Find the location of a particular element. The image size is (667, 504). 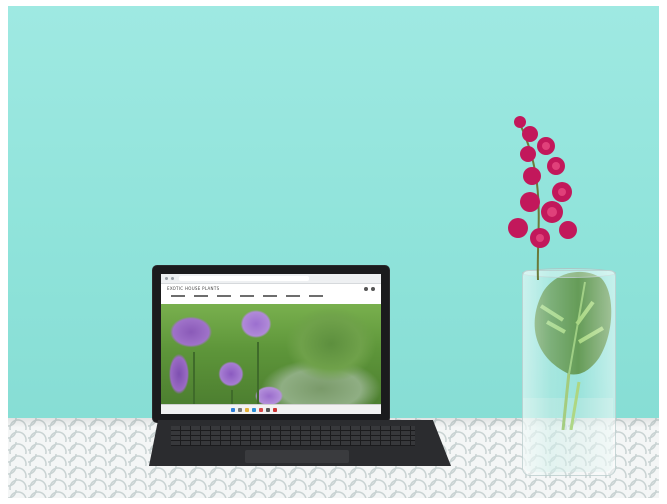

windows-taskbar is located at coordinates (271, 409).